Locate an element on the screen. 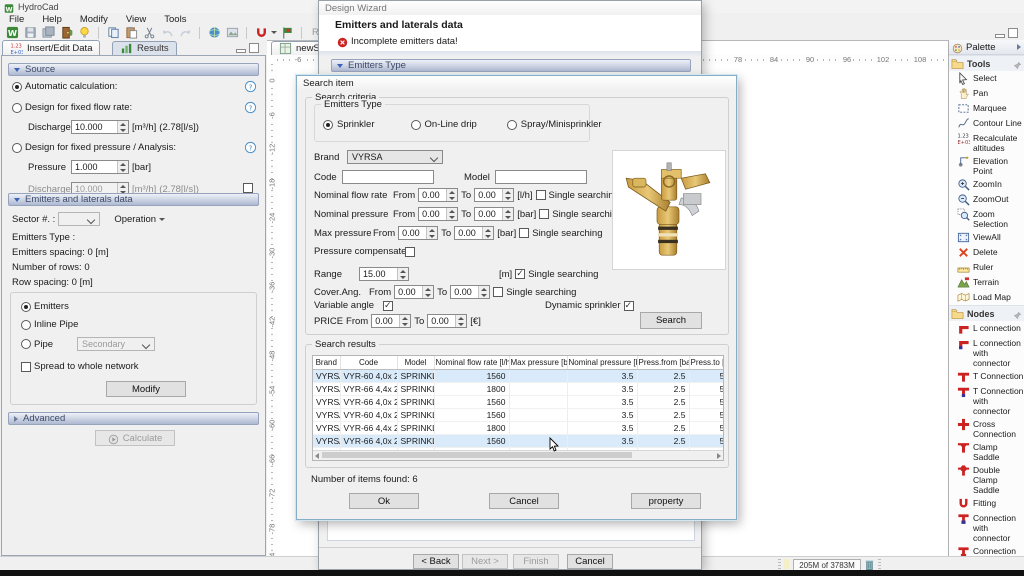  menu-help: Help is located at coordinates (52, 19).